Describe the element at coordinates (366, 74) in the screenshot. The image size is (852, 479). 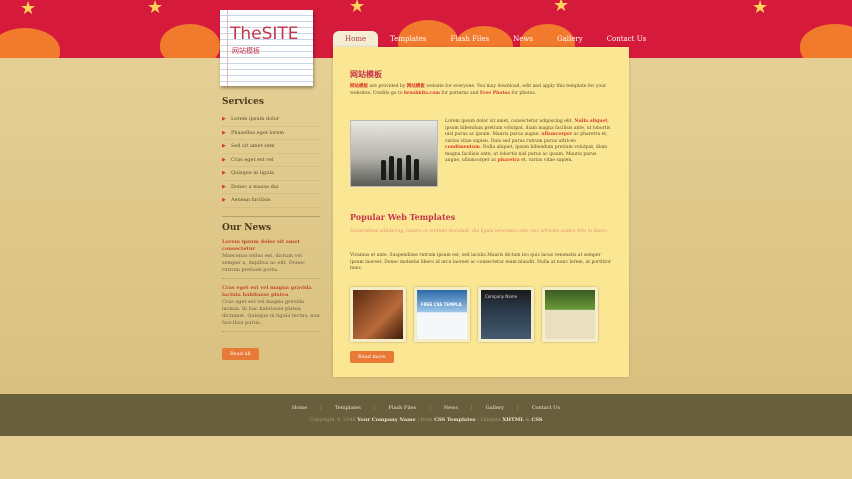
I see `main-heading: 网站模板` at that location.